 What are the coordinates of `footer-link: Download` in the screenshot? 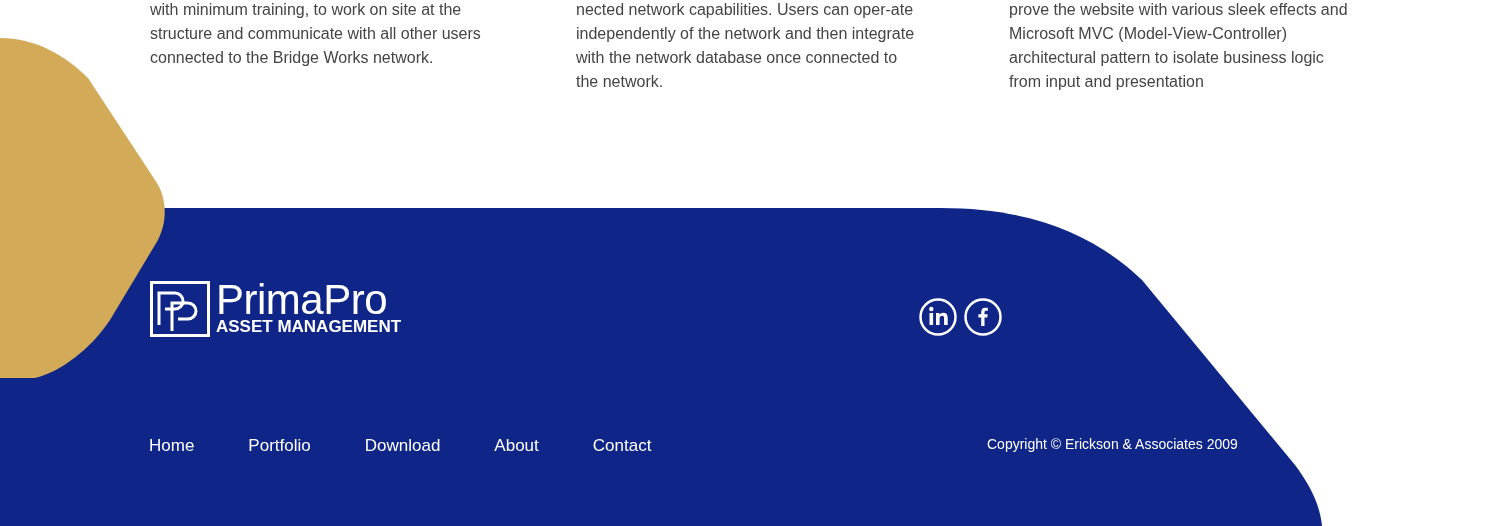 It's located at (402, 446).